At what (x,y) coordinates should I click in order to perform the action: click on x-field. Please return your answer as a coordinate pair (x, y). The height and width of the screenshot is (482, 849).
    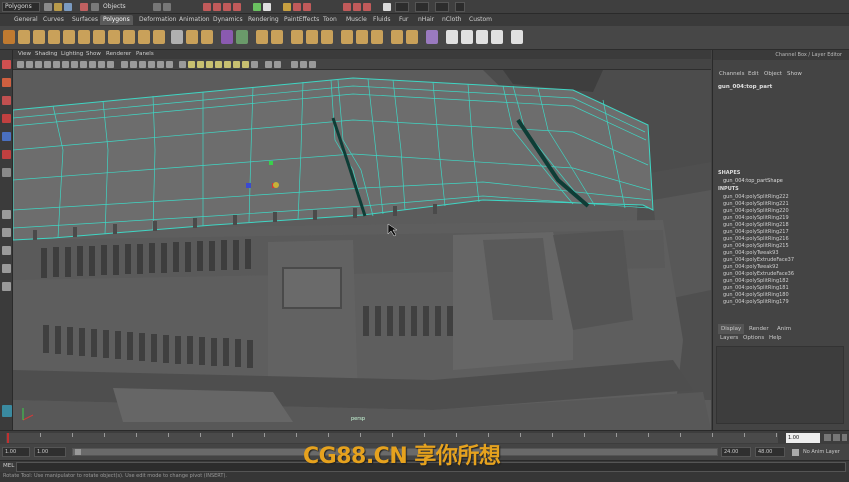
    Looking at the image, I should click on (402, 7).